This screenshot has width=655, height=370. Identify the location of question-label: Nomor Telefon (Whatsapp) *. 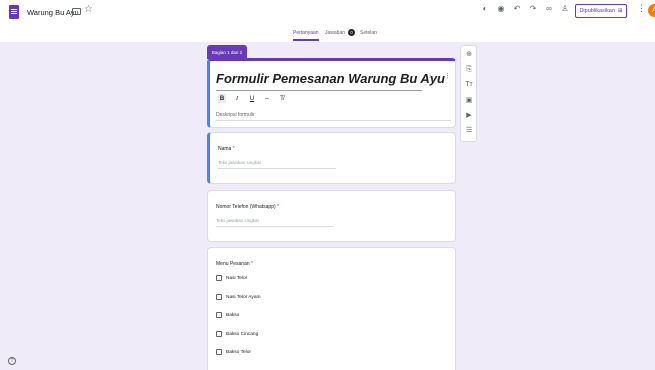
(247, 207).